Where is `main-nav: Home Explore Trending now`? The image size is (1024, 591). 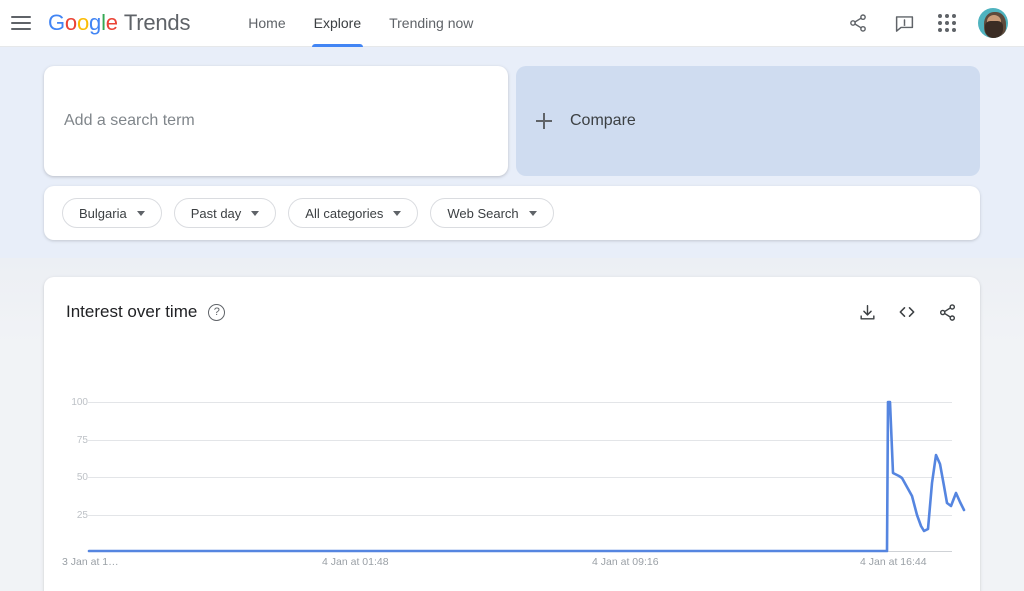
main-nav: Home Explore Trending now is located at coordinates (360, 23).